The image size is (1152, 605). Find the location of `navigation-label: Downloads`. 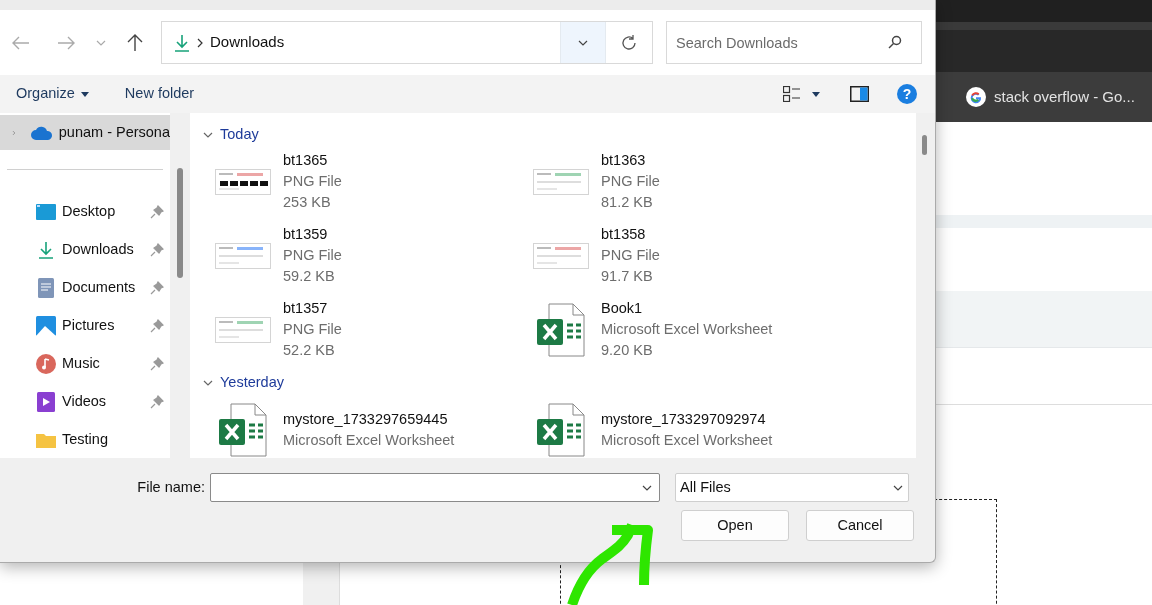

navigation-label: Downloads is located at coordinates (98, 250).